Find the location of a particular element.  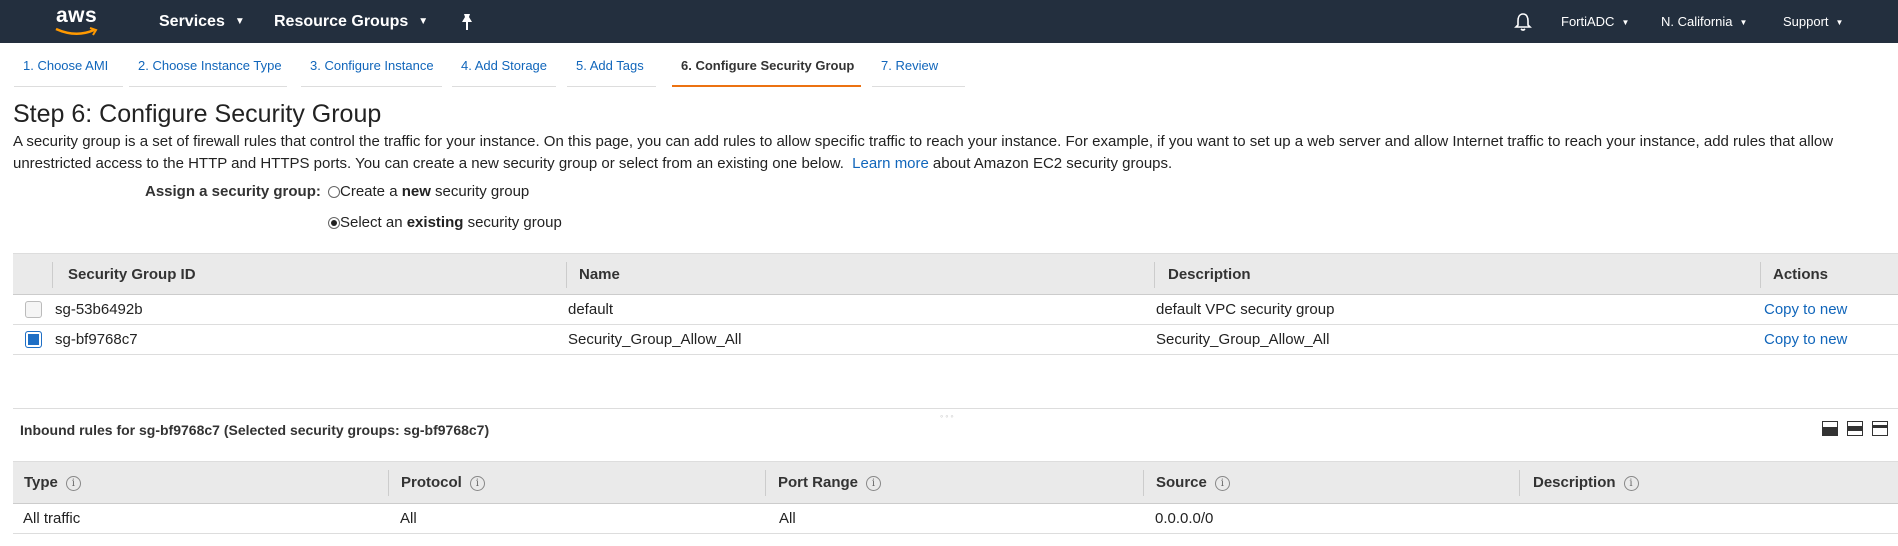

tab-review: 7. Review is located at coordinates (918, 72).